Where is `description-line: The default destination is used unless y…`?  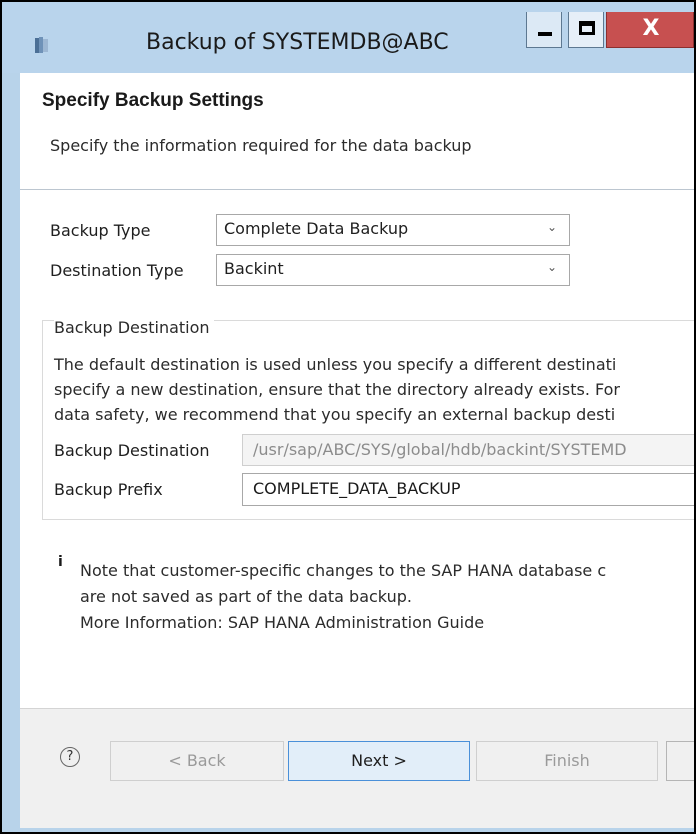 description-line: The default destination is used unless y… is located at coordinates (335, 364).